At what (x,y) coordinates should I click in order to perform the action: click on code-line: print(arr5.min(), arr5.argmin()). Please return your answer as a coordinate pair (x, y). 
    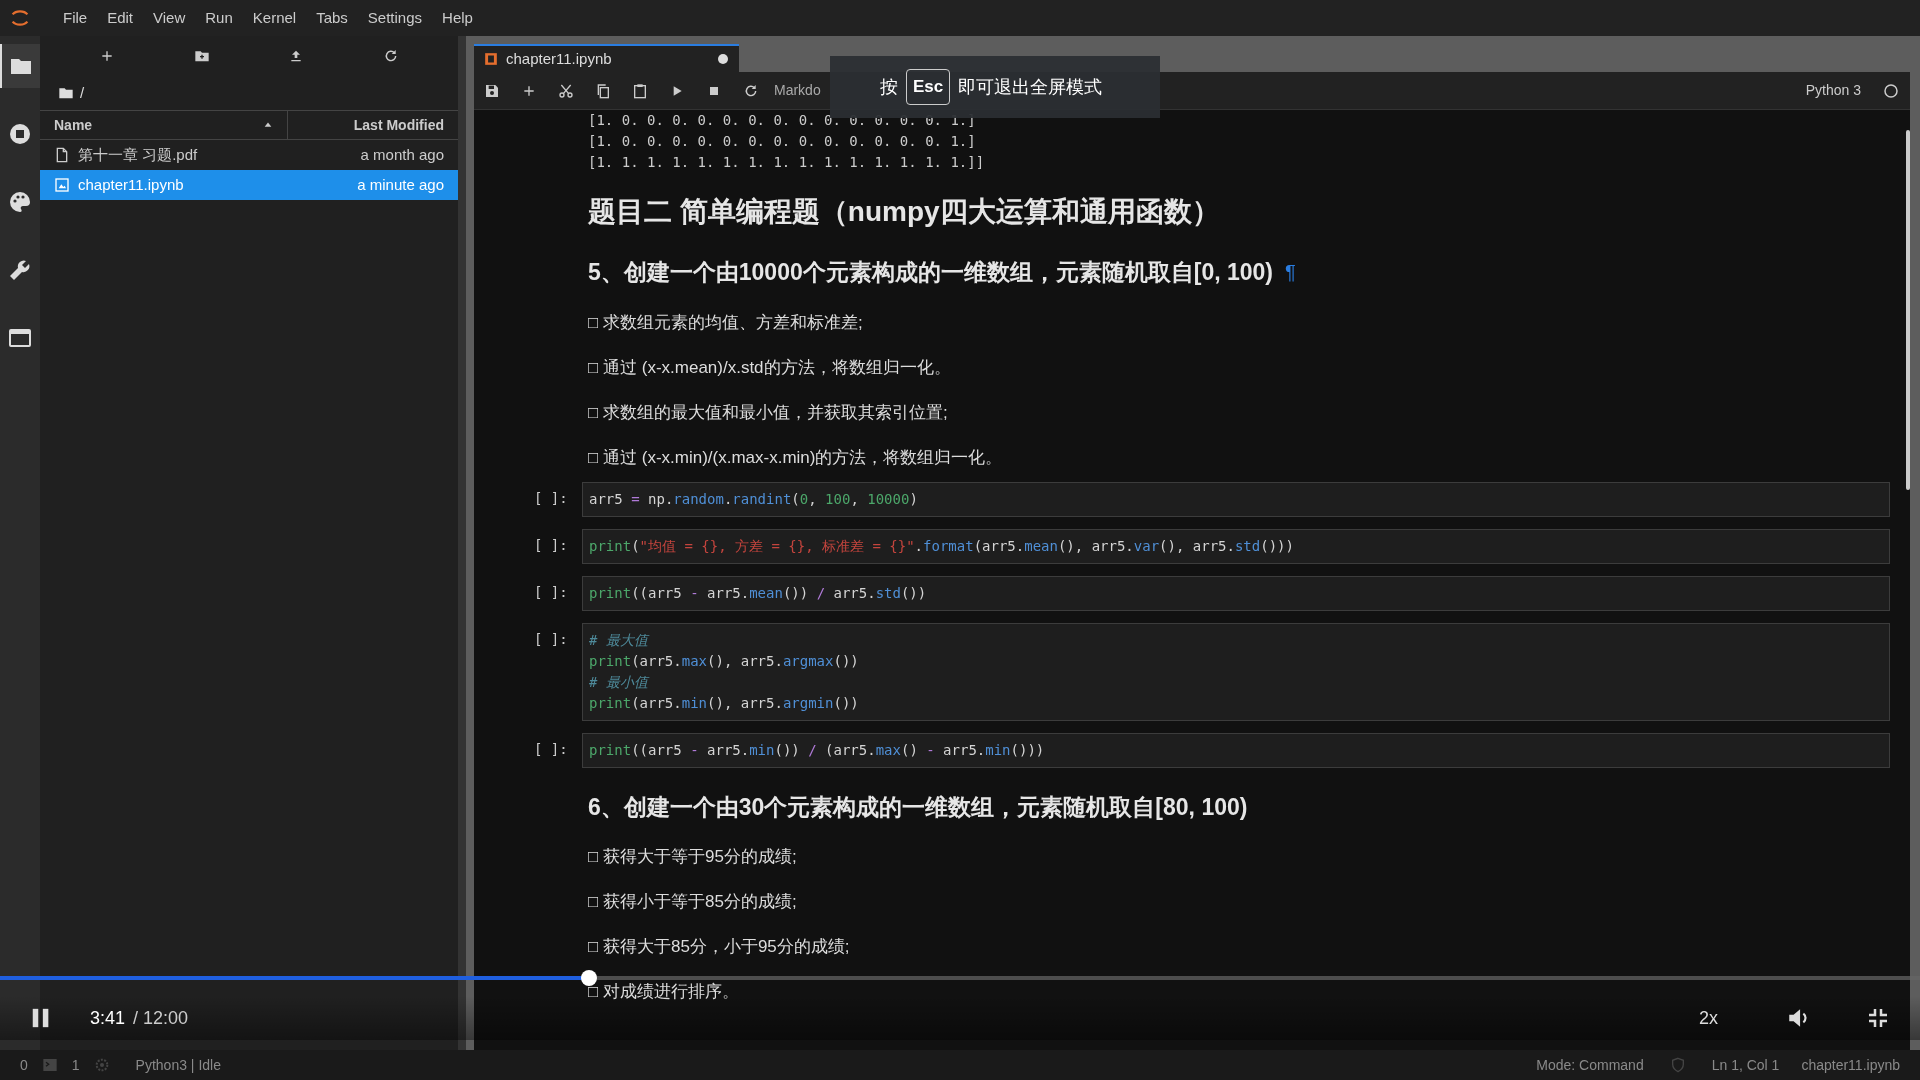
    Looking at the image, I should click on (724, 703).